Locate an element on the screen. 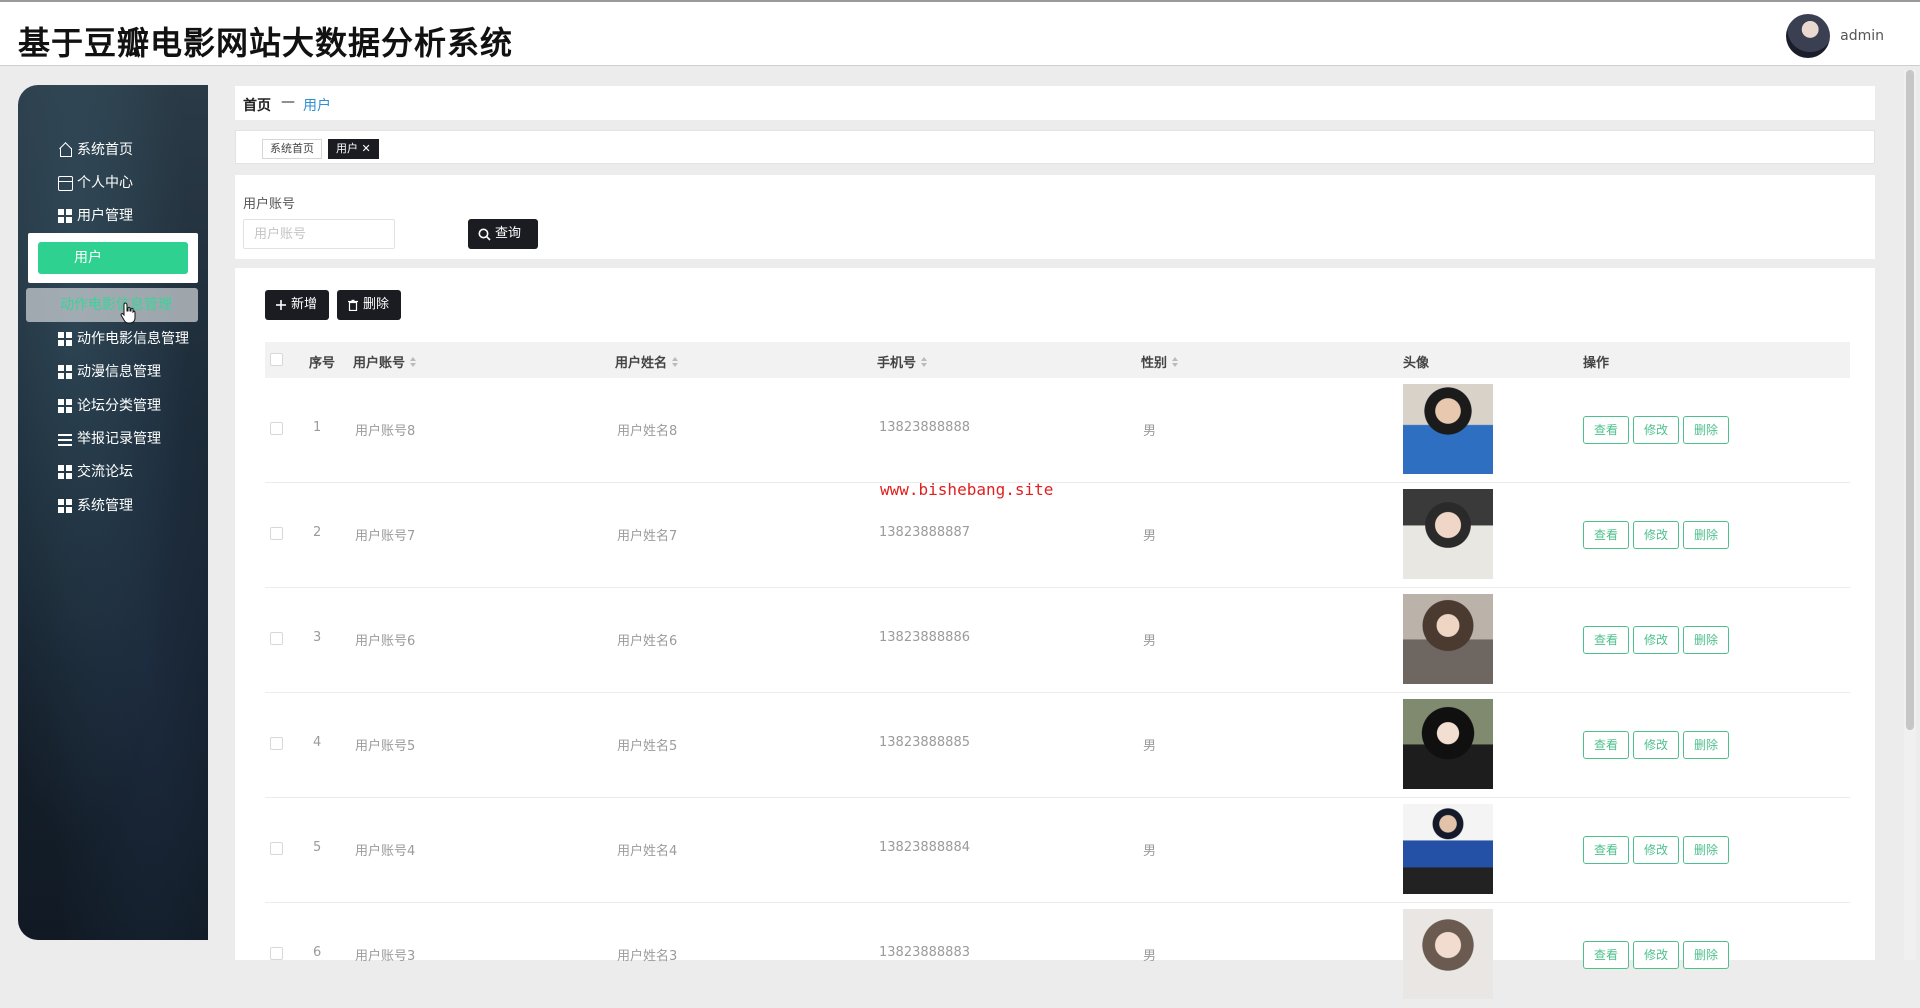  cell-phone: 13823888886 is located at coordinates (924, 637).